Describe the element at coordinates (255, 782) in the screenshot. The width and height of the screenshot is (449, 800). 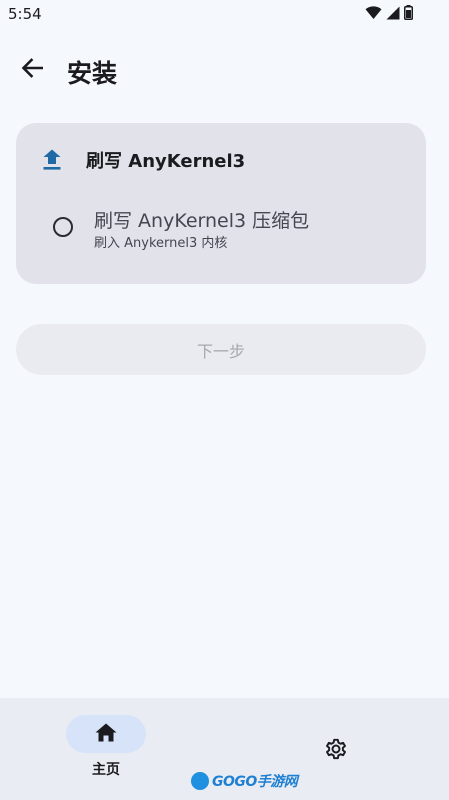
I see `watermark-text: GOGO手游网` at that location.